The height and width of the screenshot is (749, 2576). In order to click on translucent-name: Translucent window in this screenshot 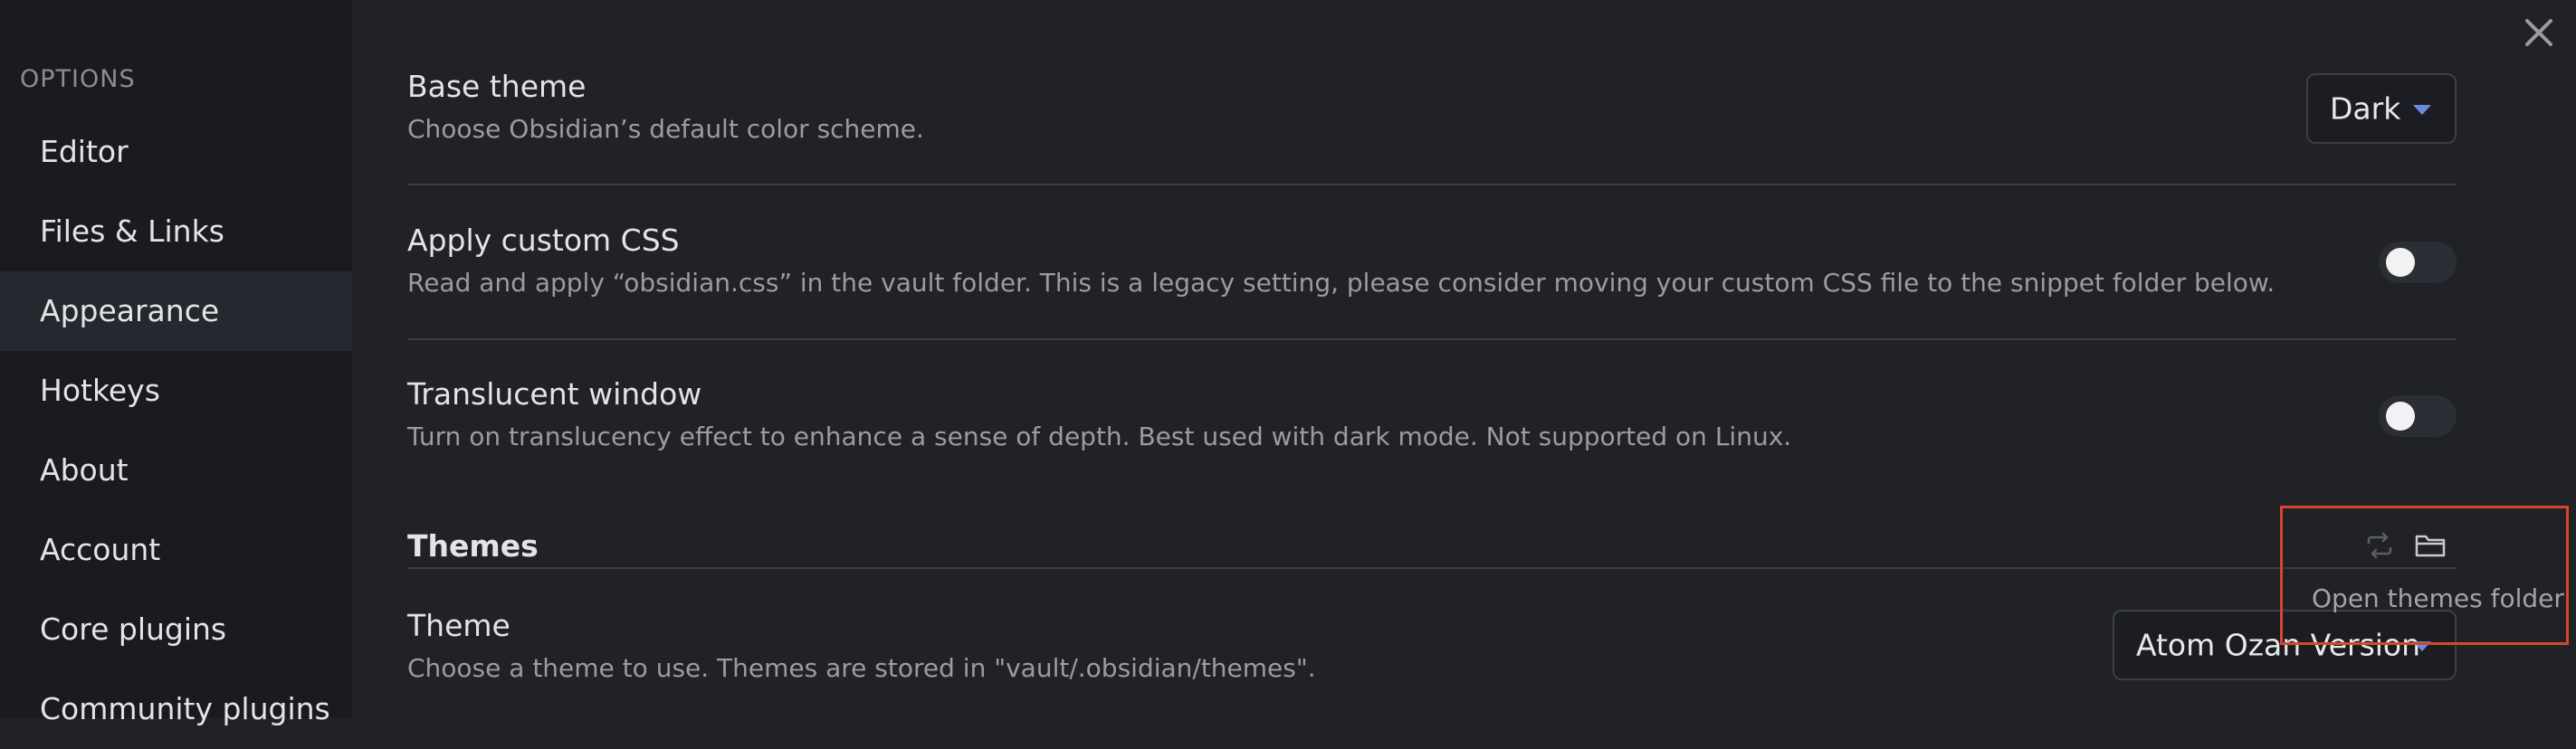, I will do `click(555, 394)`.